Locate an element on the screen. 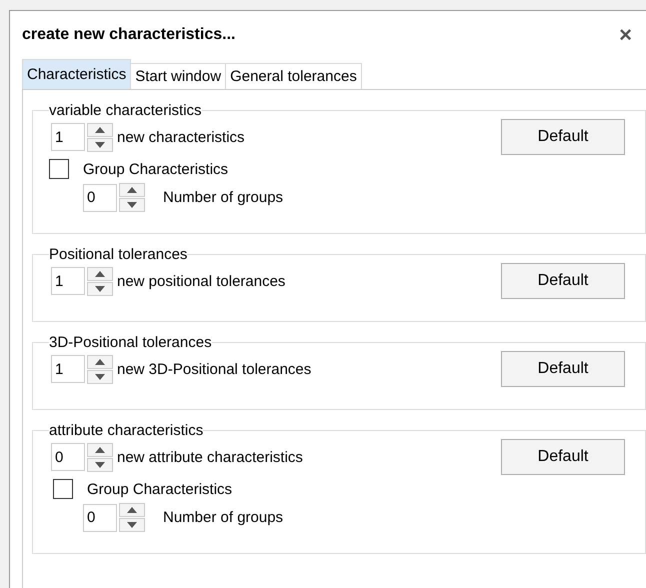 This screenshot has height=588, width=646. field-label: new characteristics is located at coordinates (181, 137).